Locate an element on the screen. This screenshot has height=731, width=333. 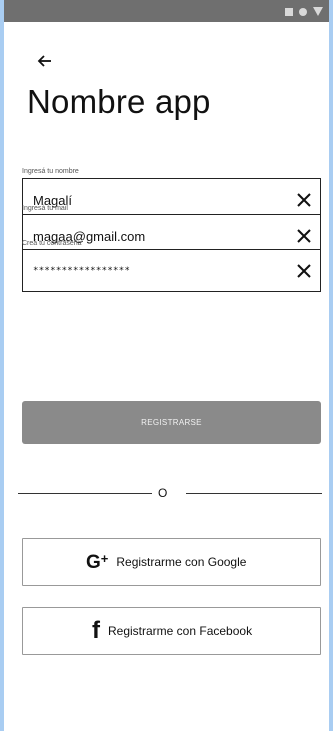
back-button is located at coordinates (45, 61).